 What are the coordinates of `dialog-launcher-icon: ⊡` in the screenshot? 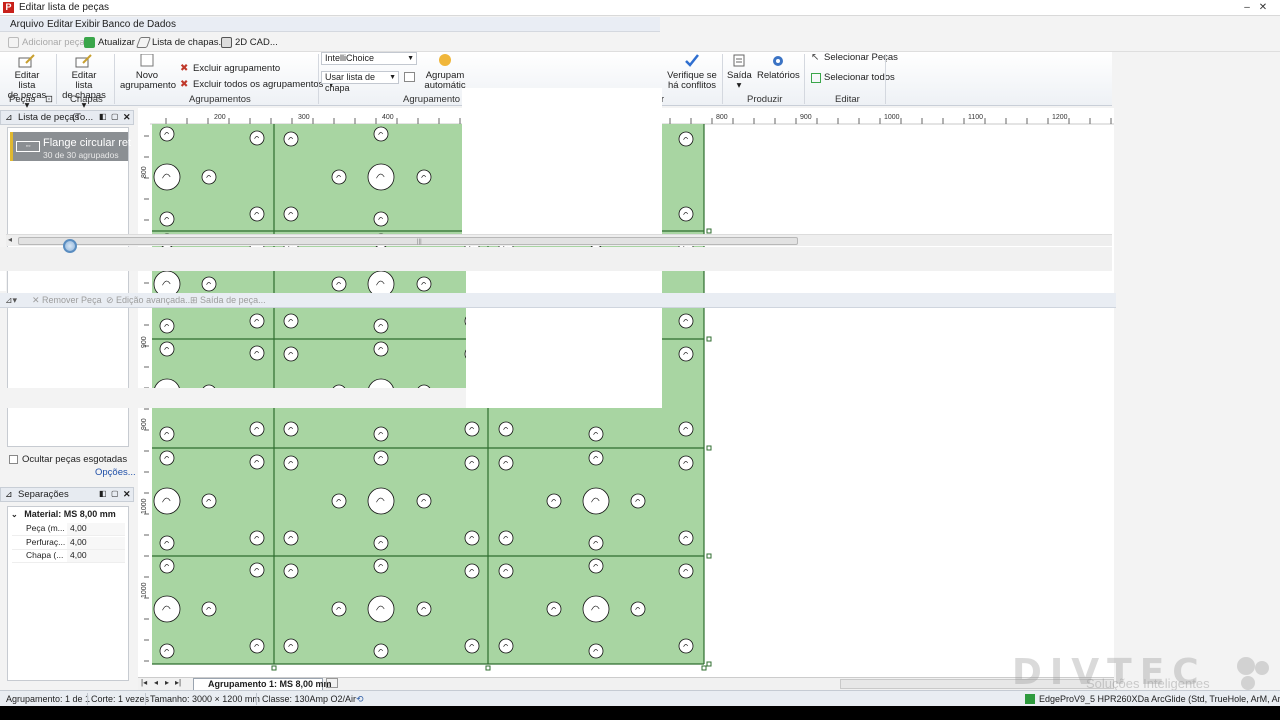 It's located at (49, 99).